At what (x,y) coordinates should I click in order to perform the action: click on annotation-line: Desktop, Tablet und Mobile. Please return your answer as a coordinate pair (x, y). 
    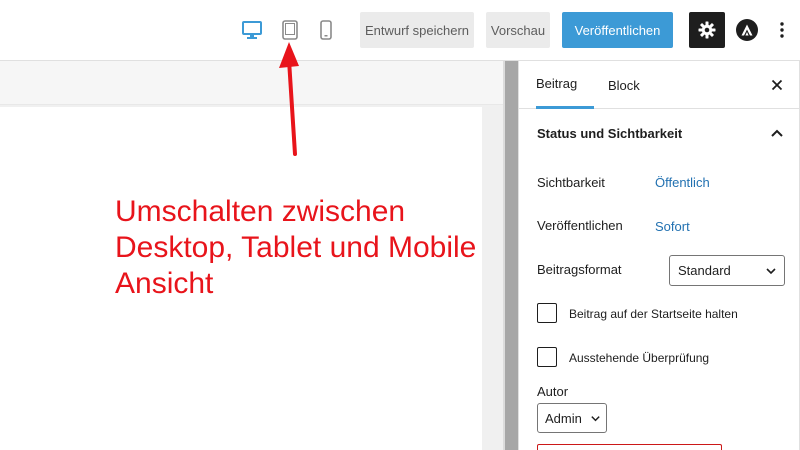
    Looking at the image, I should click on (296, 247).